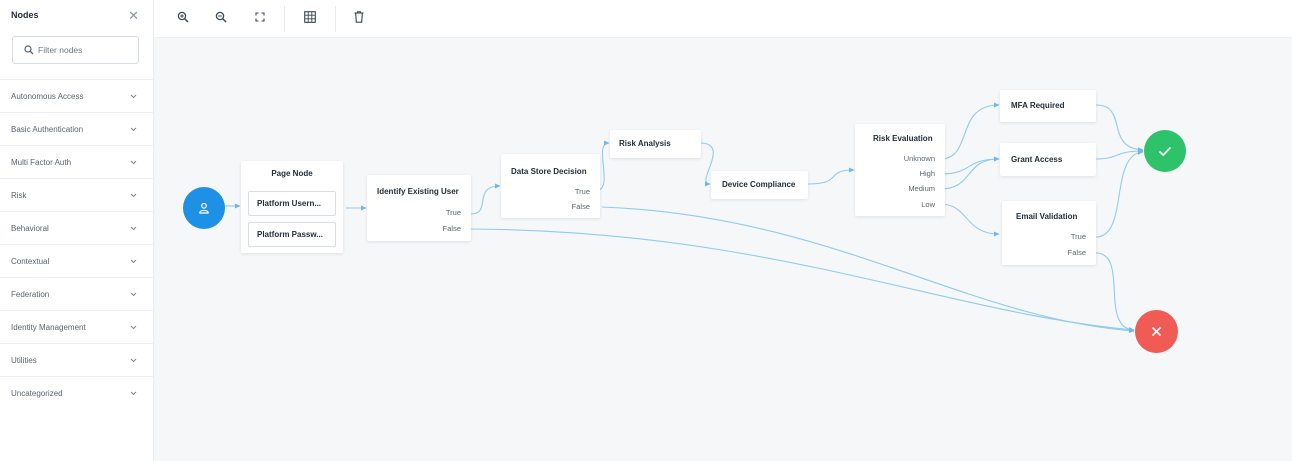 Image resolution: width=1292 pixels, height=461 pixels. What do you see at coordinates (76, 15) in the screenshot?
I see `sidebar-header: Nodes ✕` at bounding box center [76, 15].